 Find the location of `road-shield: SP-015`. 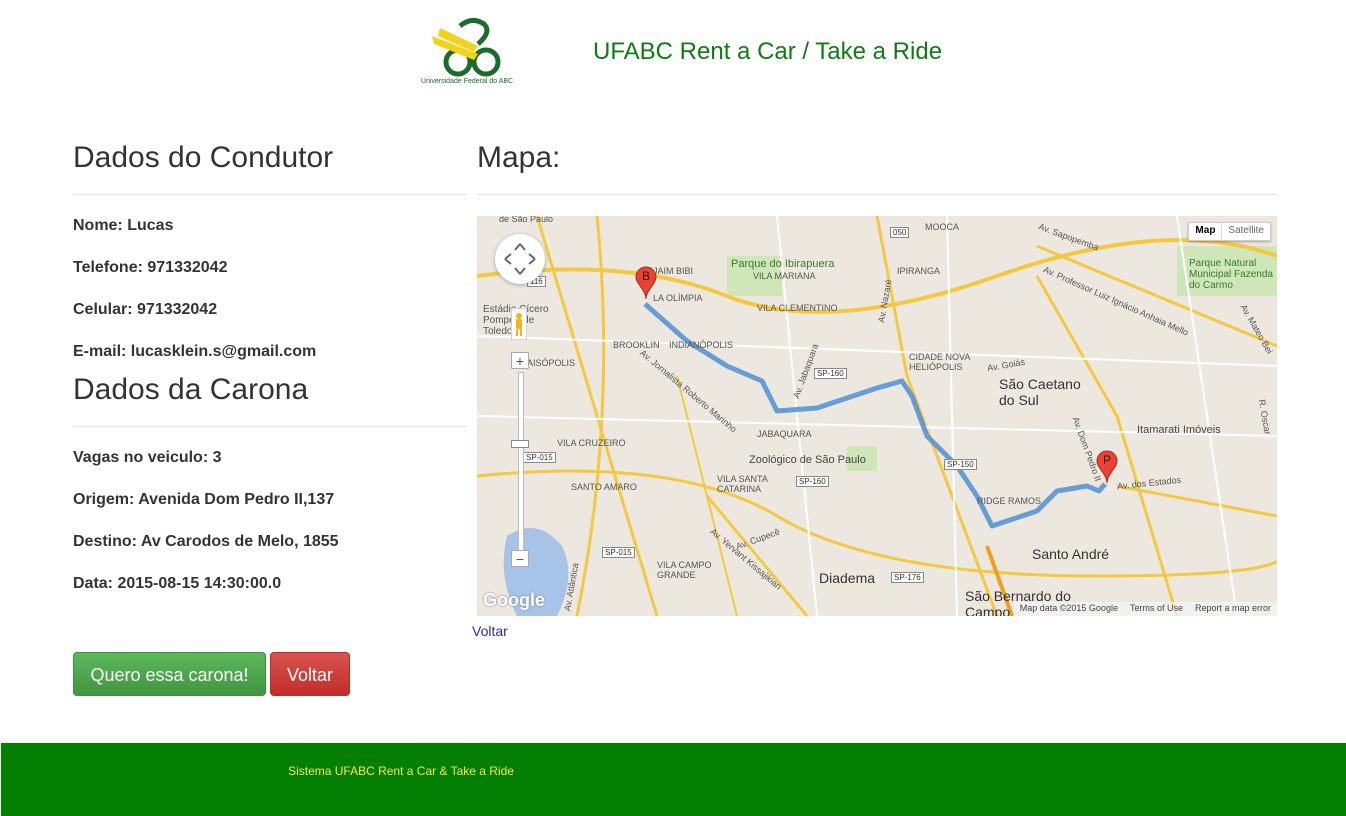

road-shield: SP-015 is located at coordinates (618, 552).